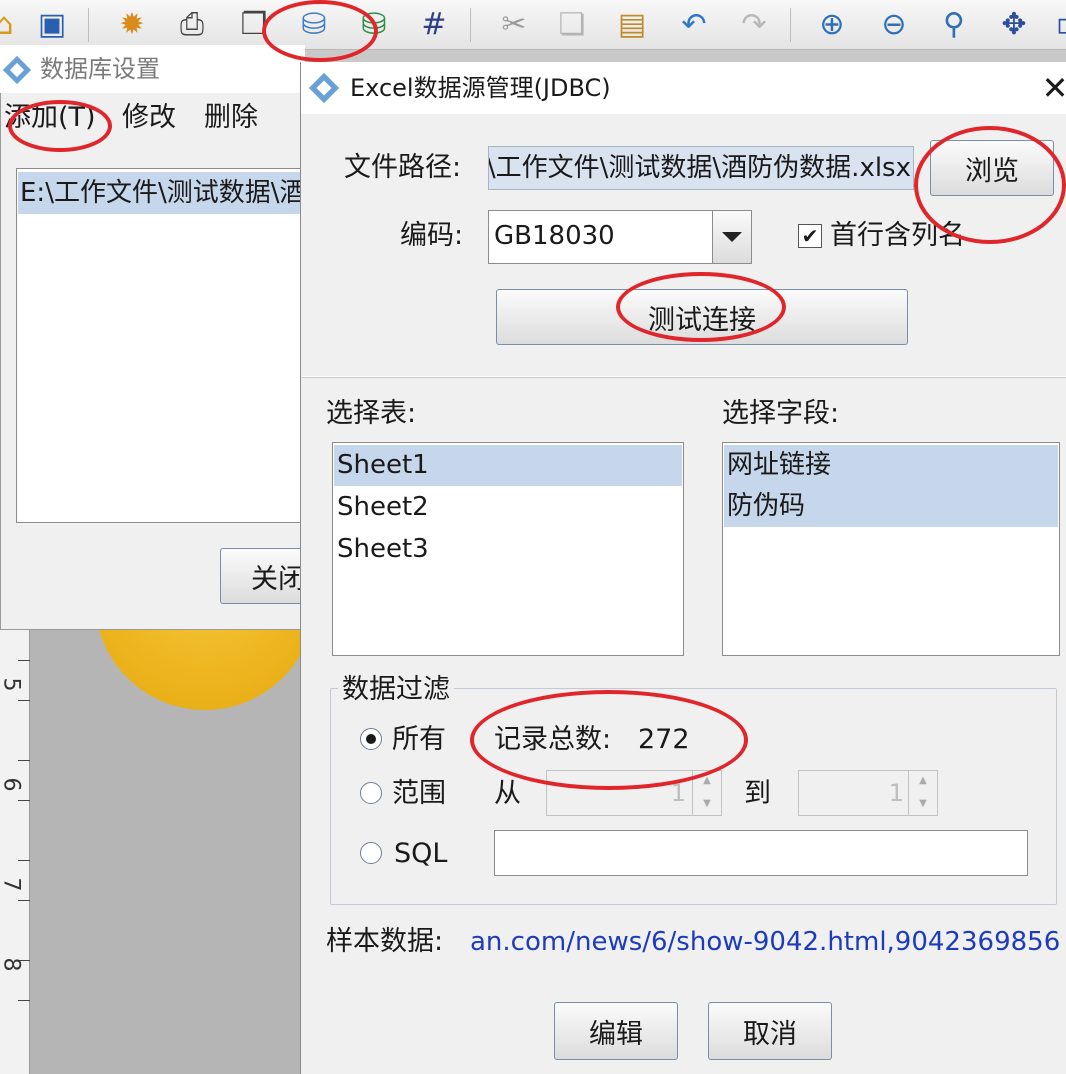 The image size is (1066, 1074). Describe the element at coordinates (732, 237) in the screenshot. I see `chevron-down-icon` at that location.